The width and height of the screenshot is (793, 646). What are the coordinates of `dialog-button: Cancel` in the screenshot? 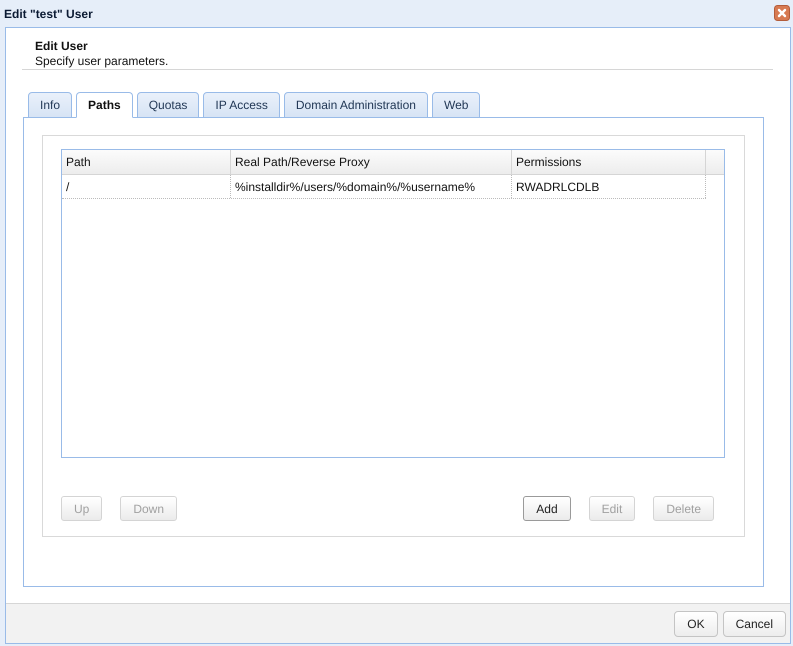 It's located at (754, 623).